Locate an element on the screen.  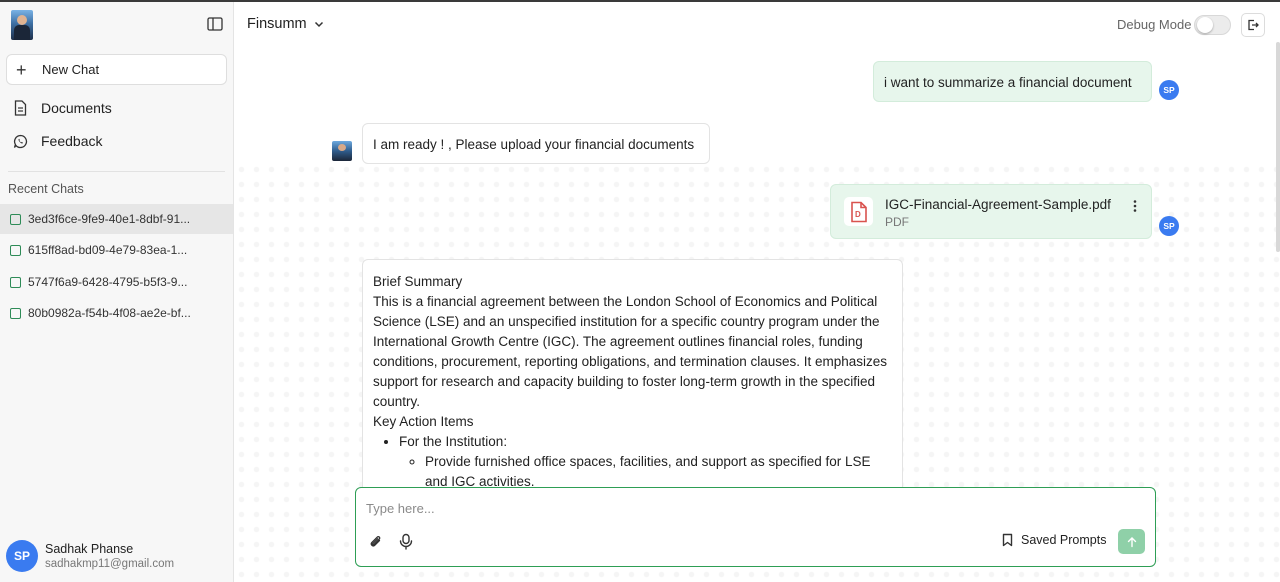
chevron-down-icon is located at coordinates (318, 24).